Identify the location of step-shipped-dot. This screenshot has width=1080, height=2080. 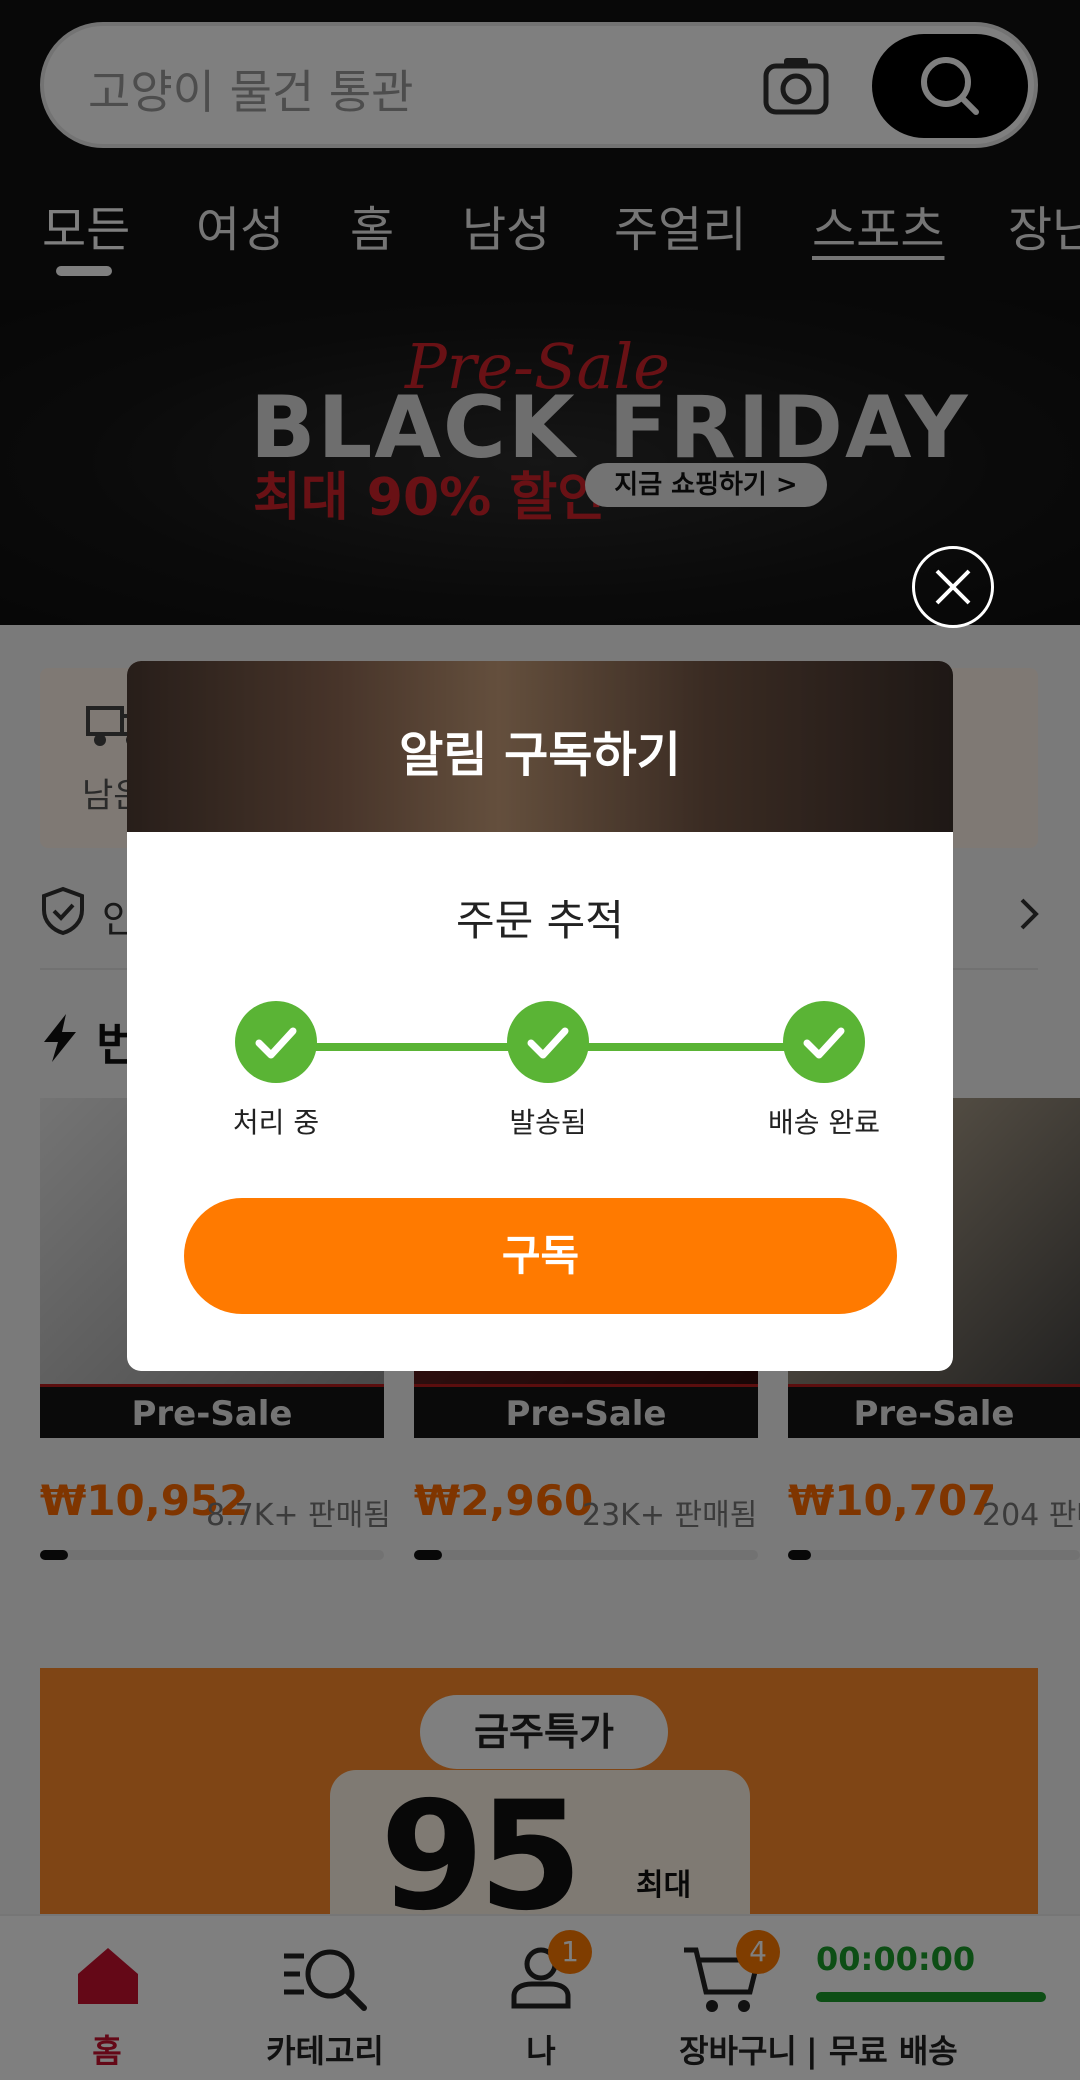
(548, 1042).